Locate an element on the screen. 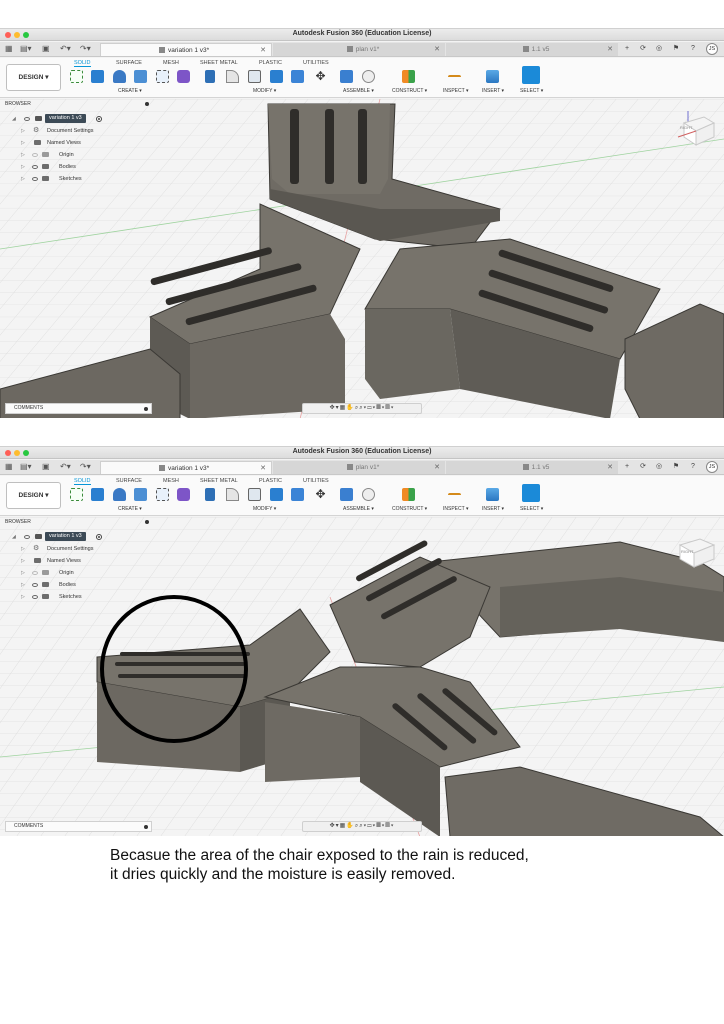 The image size is (724, 1024). refresh-icon: ⟳ is located at coordinates (643, 467).